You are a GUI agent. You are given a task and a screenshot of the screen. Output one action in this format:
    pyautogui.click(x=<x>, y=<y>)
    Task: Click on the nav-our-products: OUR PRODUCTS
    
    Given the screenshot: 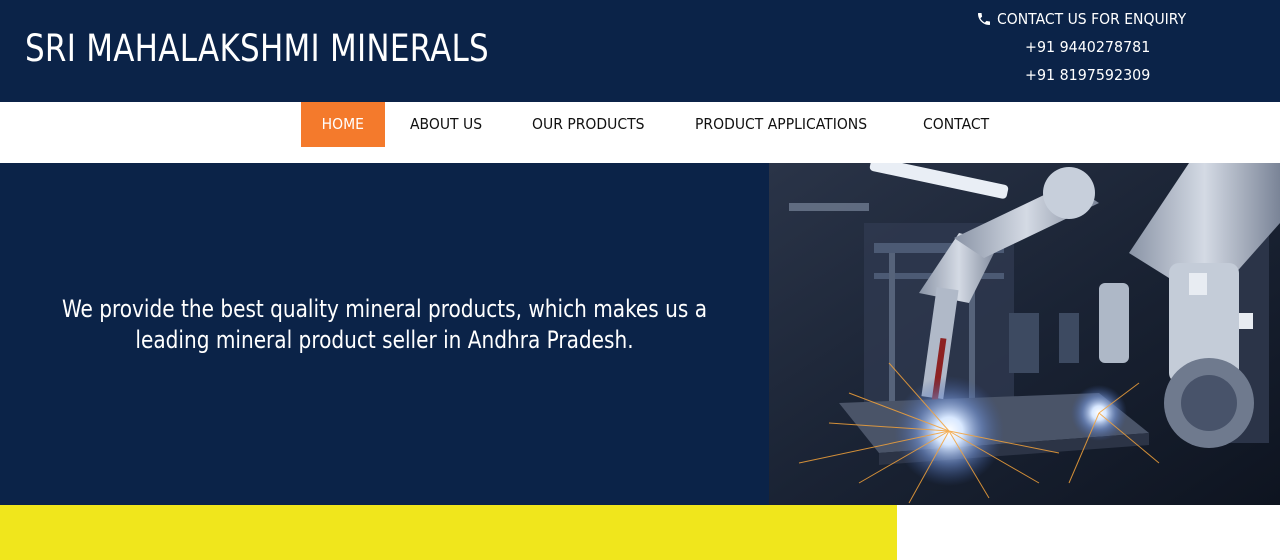 What is the action you would take?
    pyautogui.click(x=588, y=124)
    